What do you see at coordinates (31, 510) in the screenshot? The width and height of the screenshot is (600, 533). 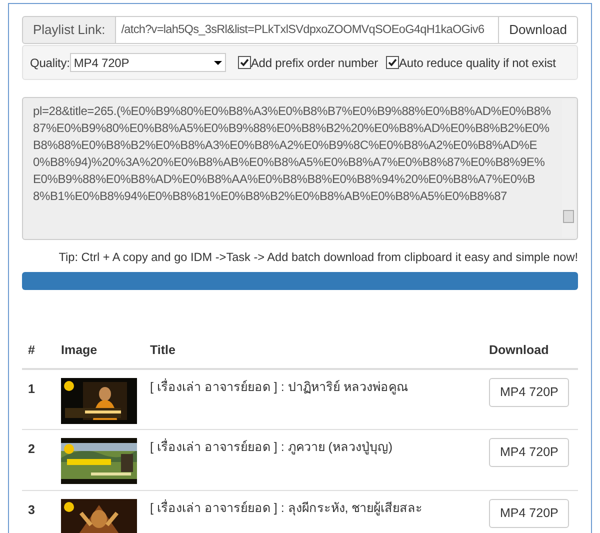 I see `row-number: 3` at bounding box center [31, 510].